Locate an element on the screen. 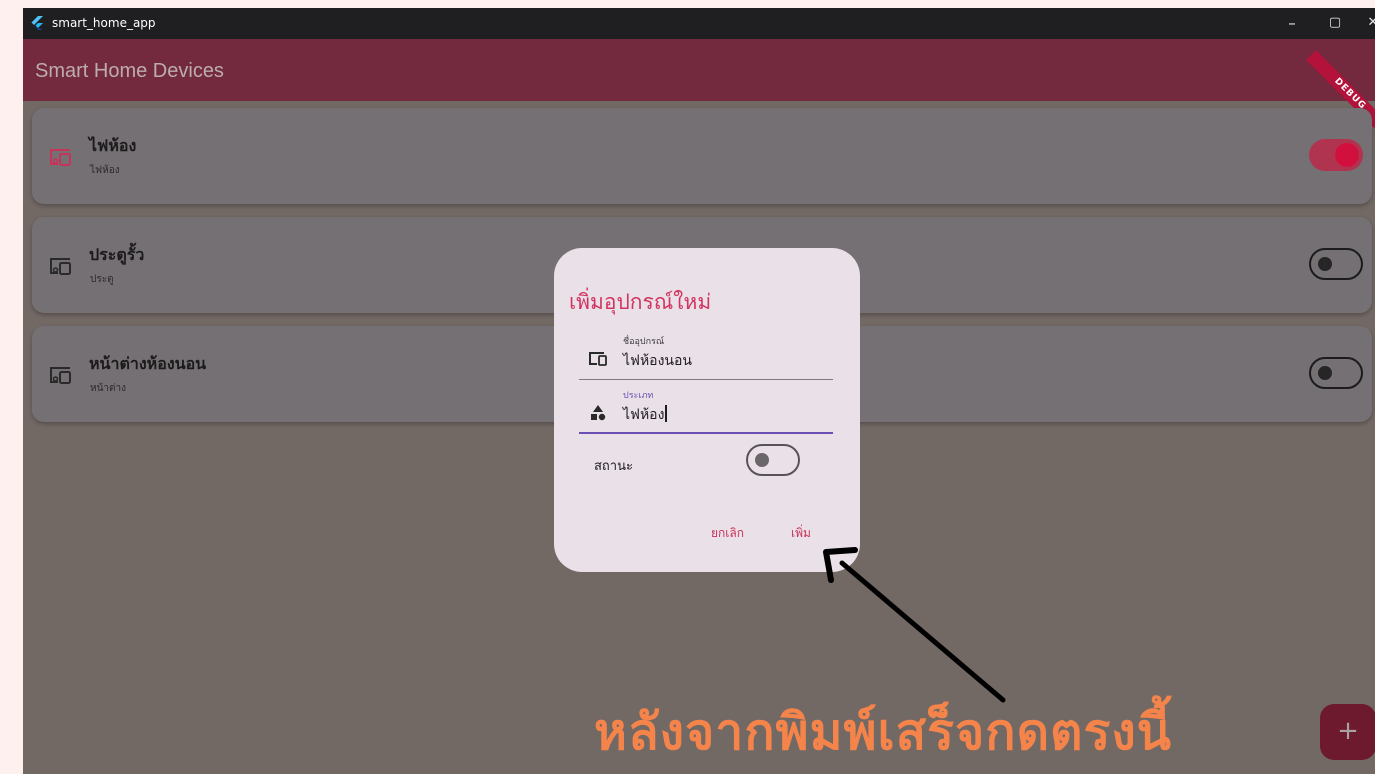  device-card-1: ไฟห้อง ไฟห้อง is located at coordinates (702, 156).